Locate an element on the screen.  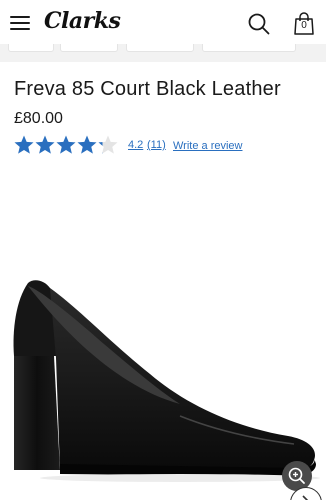
brand-logo: Clarks is located at coordinates (82, 21).